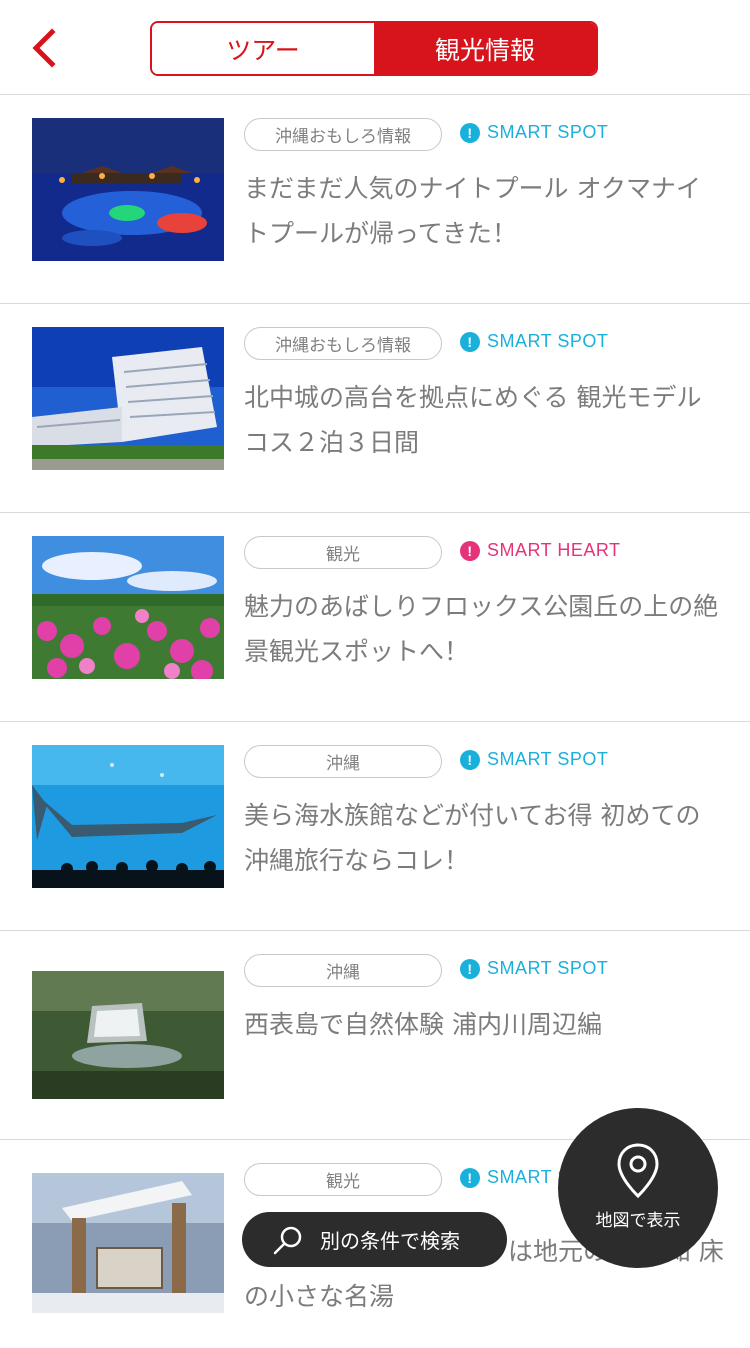 The image size is (750, 1348). I want to click on badge-label: SMART HEART, so click(554, 550).